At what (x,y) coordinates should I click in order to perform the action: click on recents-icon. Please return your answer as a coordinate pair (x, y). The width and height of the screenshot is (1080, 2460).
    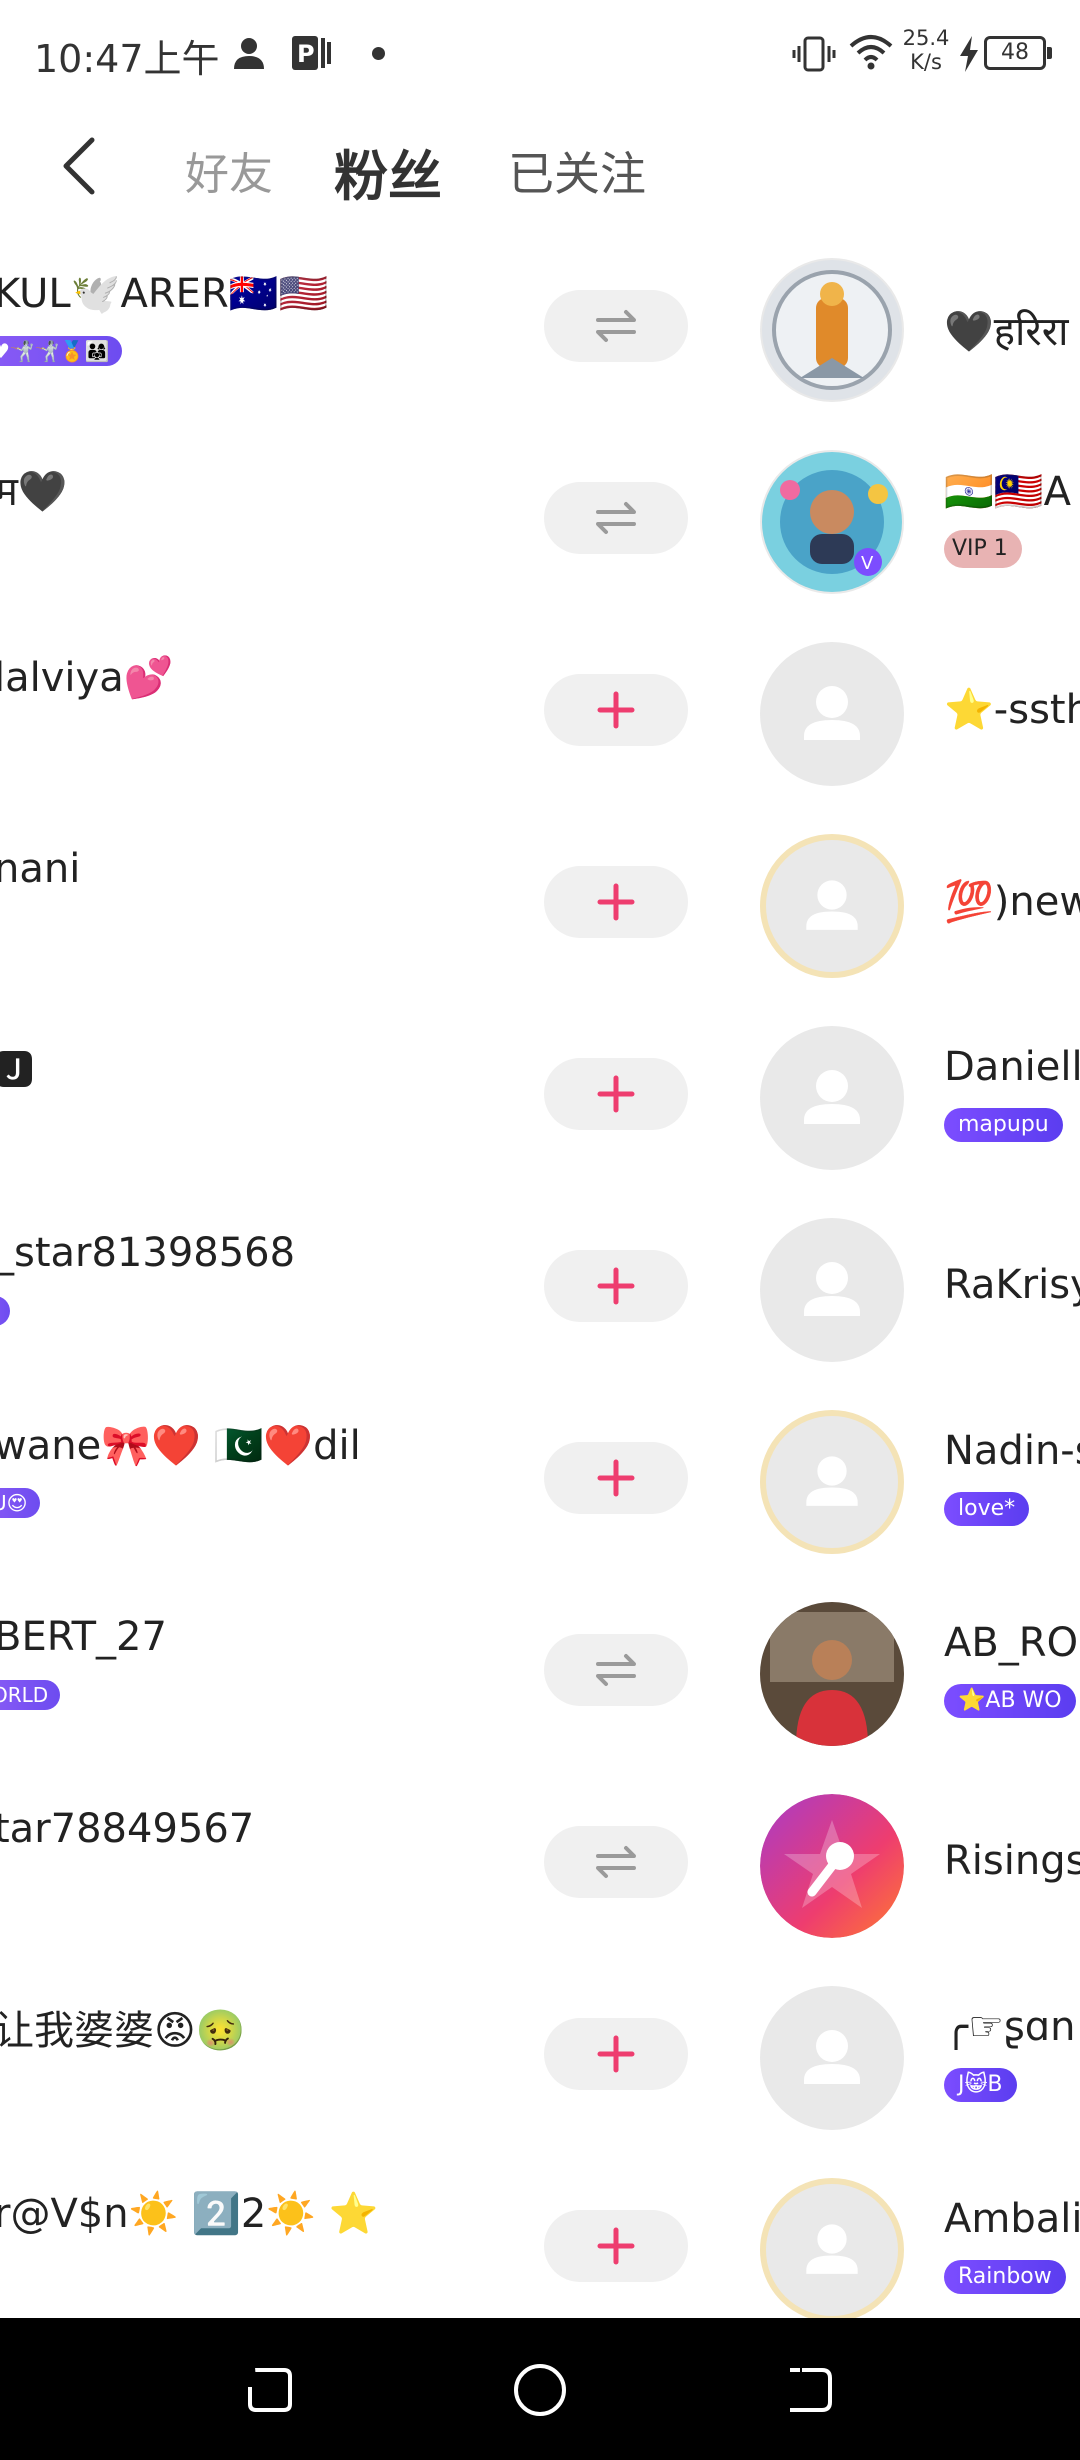
    Looking at the image, I should click on (270, 2390).